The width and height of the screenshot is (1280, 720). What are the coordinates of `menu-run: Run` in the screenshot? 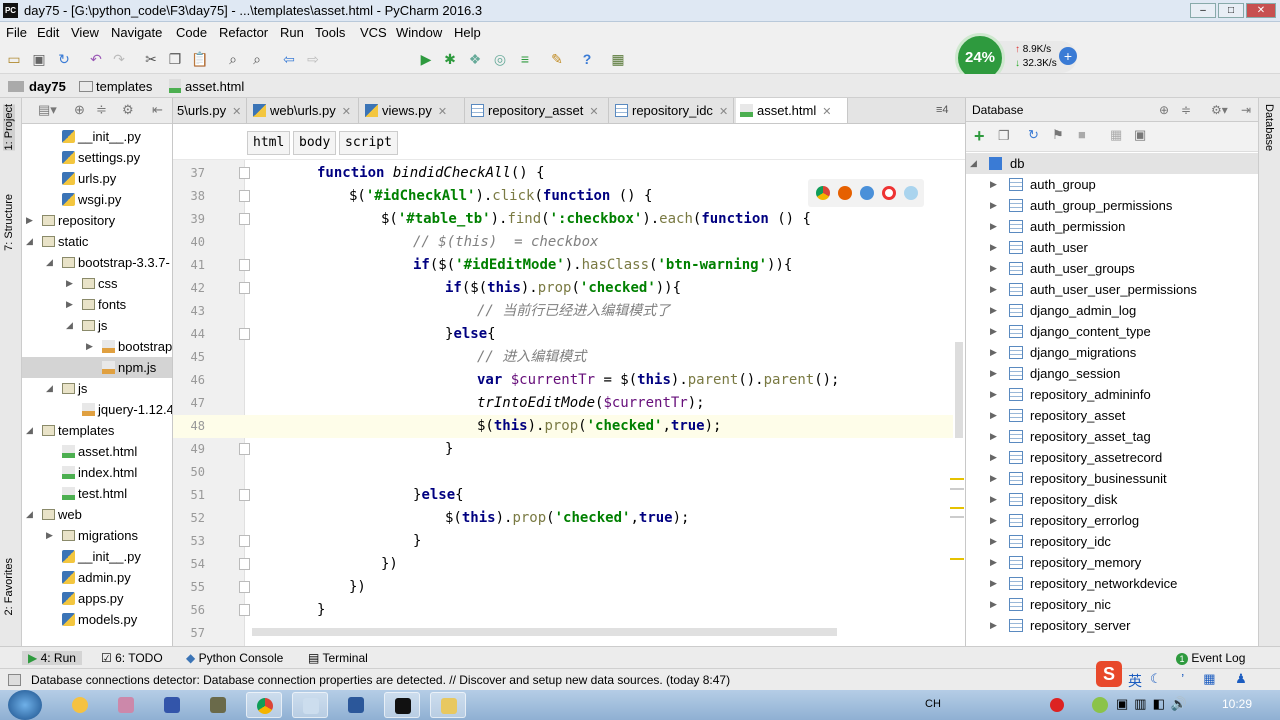 It's located at (292, 32).